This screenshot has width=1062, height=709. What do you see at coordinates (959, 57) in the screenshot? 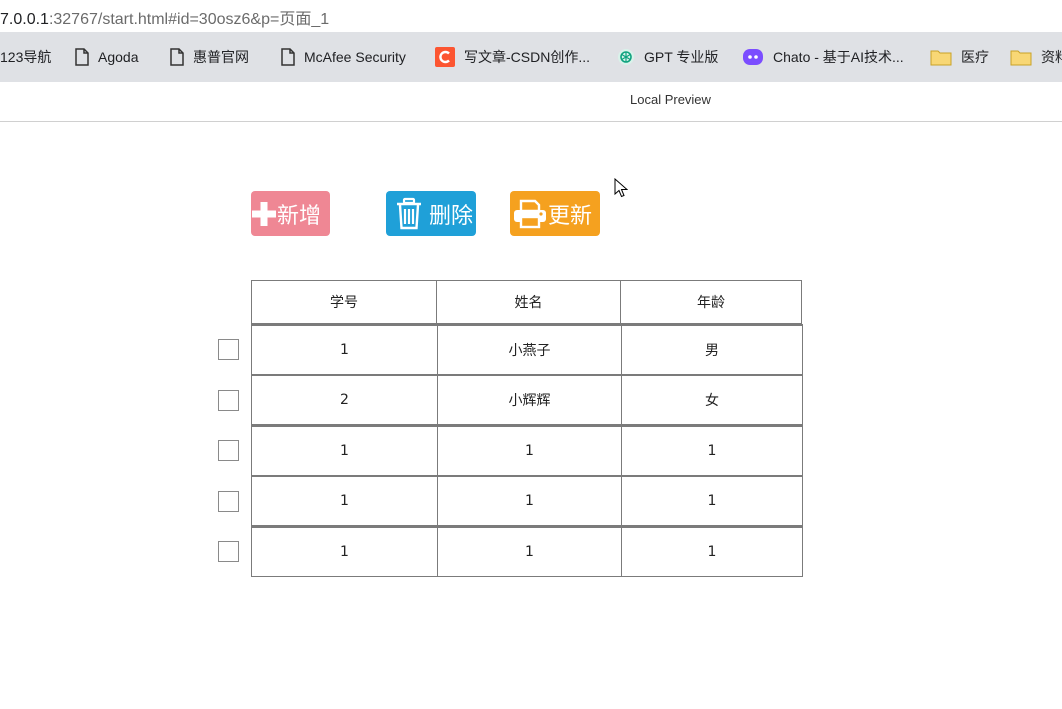
I see `bookmark-folder-medical: 医疗` at bounding box center [959, 57].